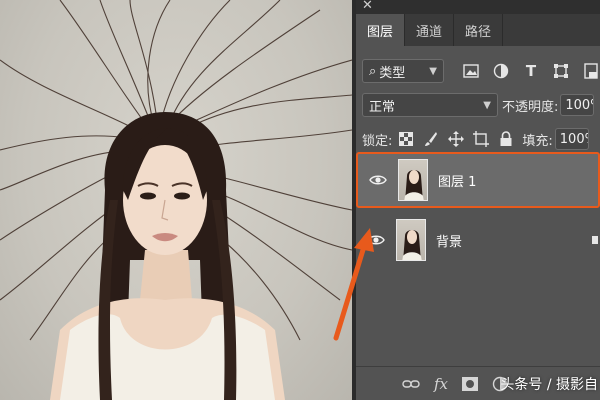 The width and height of the screenshot is (600, 400). Describe the element at coordinates (571, 139) in the screenshot. I see `fill-input: 100%` at that location.